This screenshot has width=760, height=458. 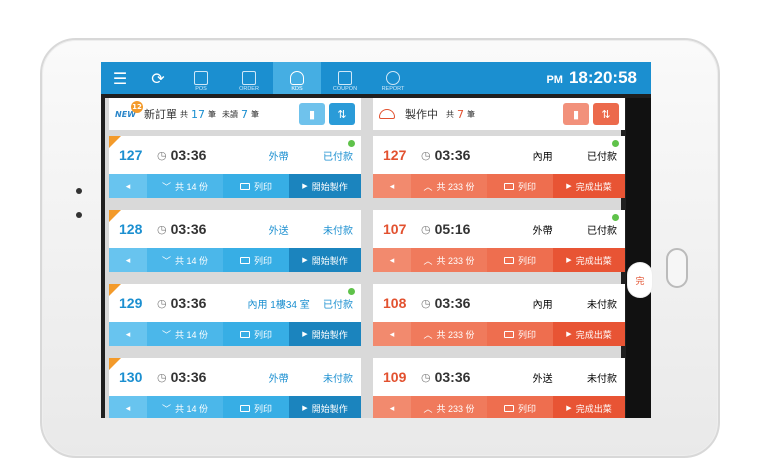 I want to click on new-orders-header: NEW 12 新訂單 共 17 筆 未讀 7 筆 ▮ ⇅, so click(x=235, y=114).